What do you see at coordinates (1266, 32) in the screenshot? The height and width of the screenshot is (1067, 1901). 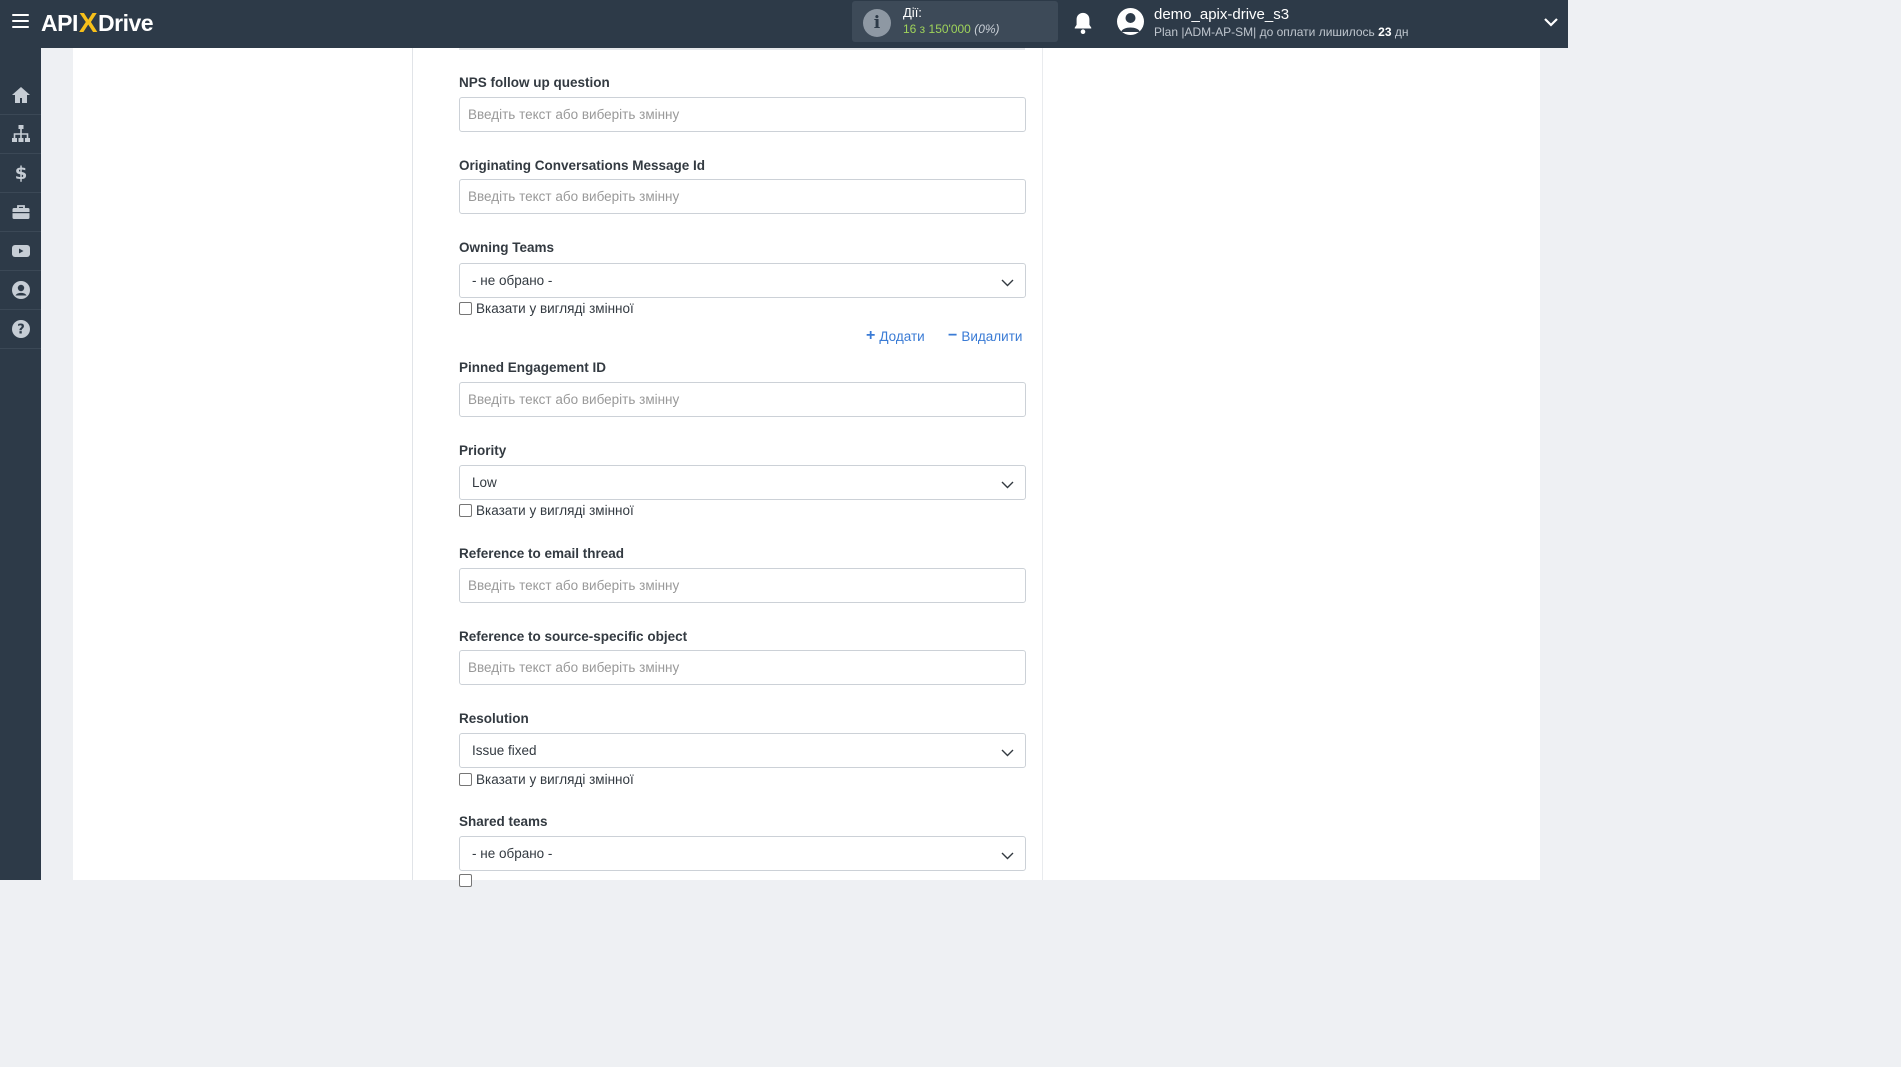 I see `plan-prefix: Plan |ADM-AP-SM| до оплати лишилось` at bounding box center [1266, 32].